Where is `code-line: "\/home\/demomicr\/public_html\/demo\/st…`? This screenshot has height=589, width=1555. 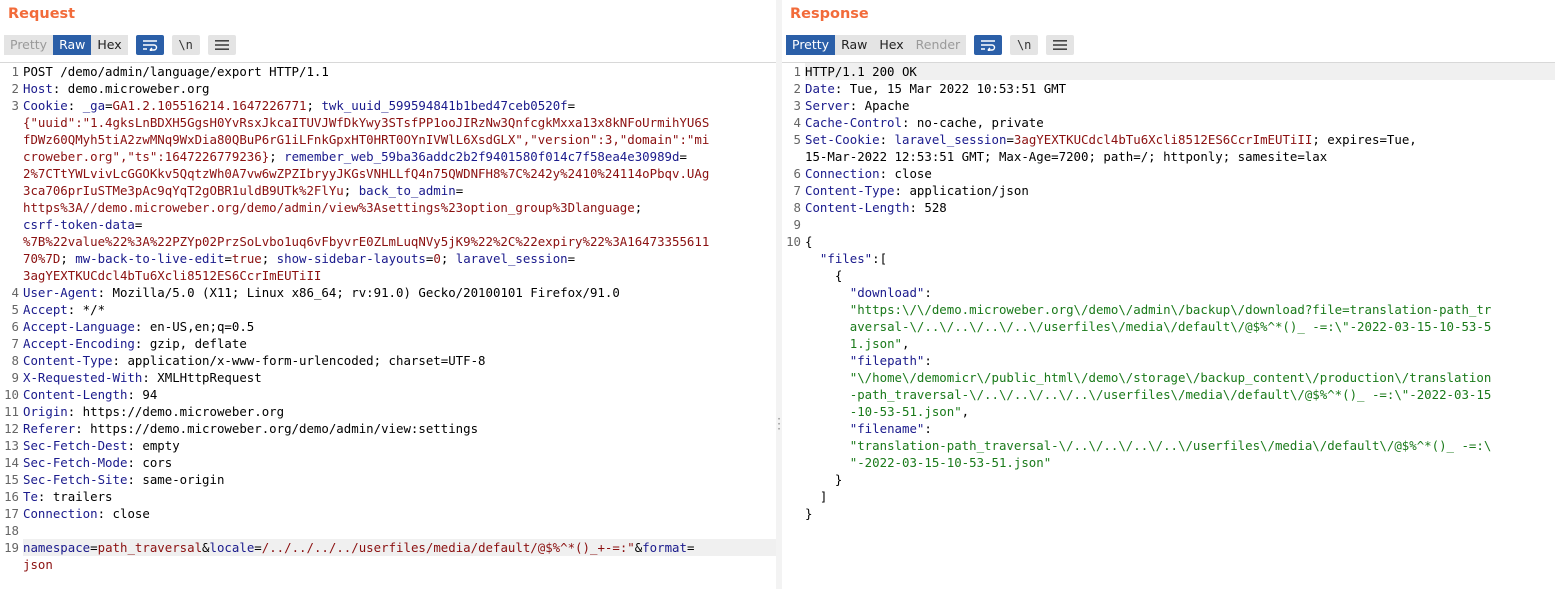 code-line: "\/home\/demomicr\/public_html\/demo\/st… is located at coordinates (1168, 377).